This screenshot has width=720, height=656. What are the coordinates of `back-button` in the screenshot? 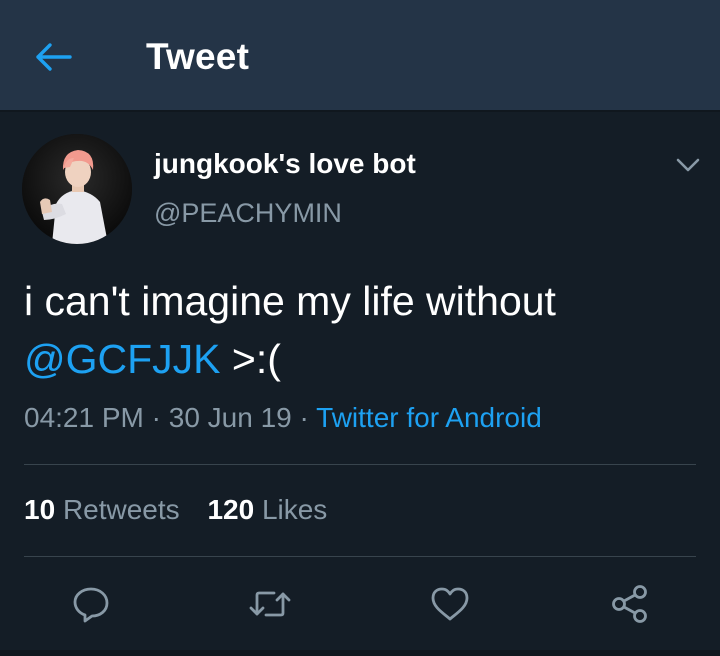 It's located at (53, 57).